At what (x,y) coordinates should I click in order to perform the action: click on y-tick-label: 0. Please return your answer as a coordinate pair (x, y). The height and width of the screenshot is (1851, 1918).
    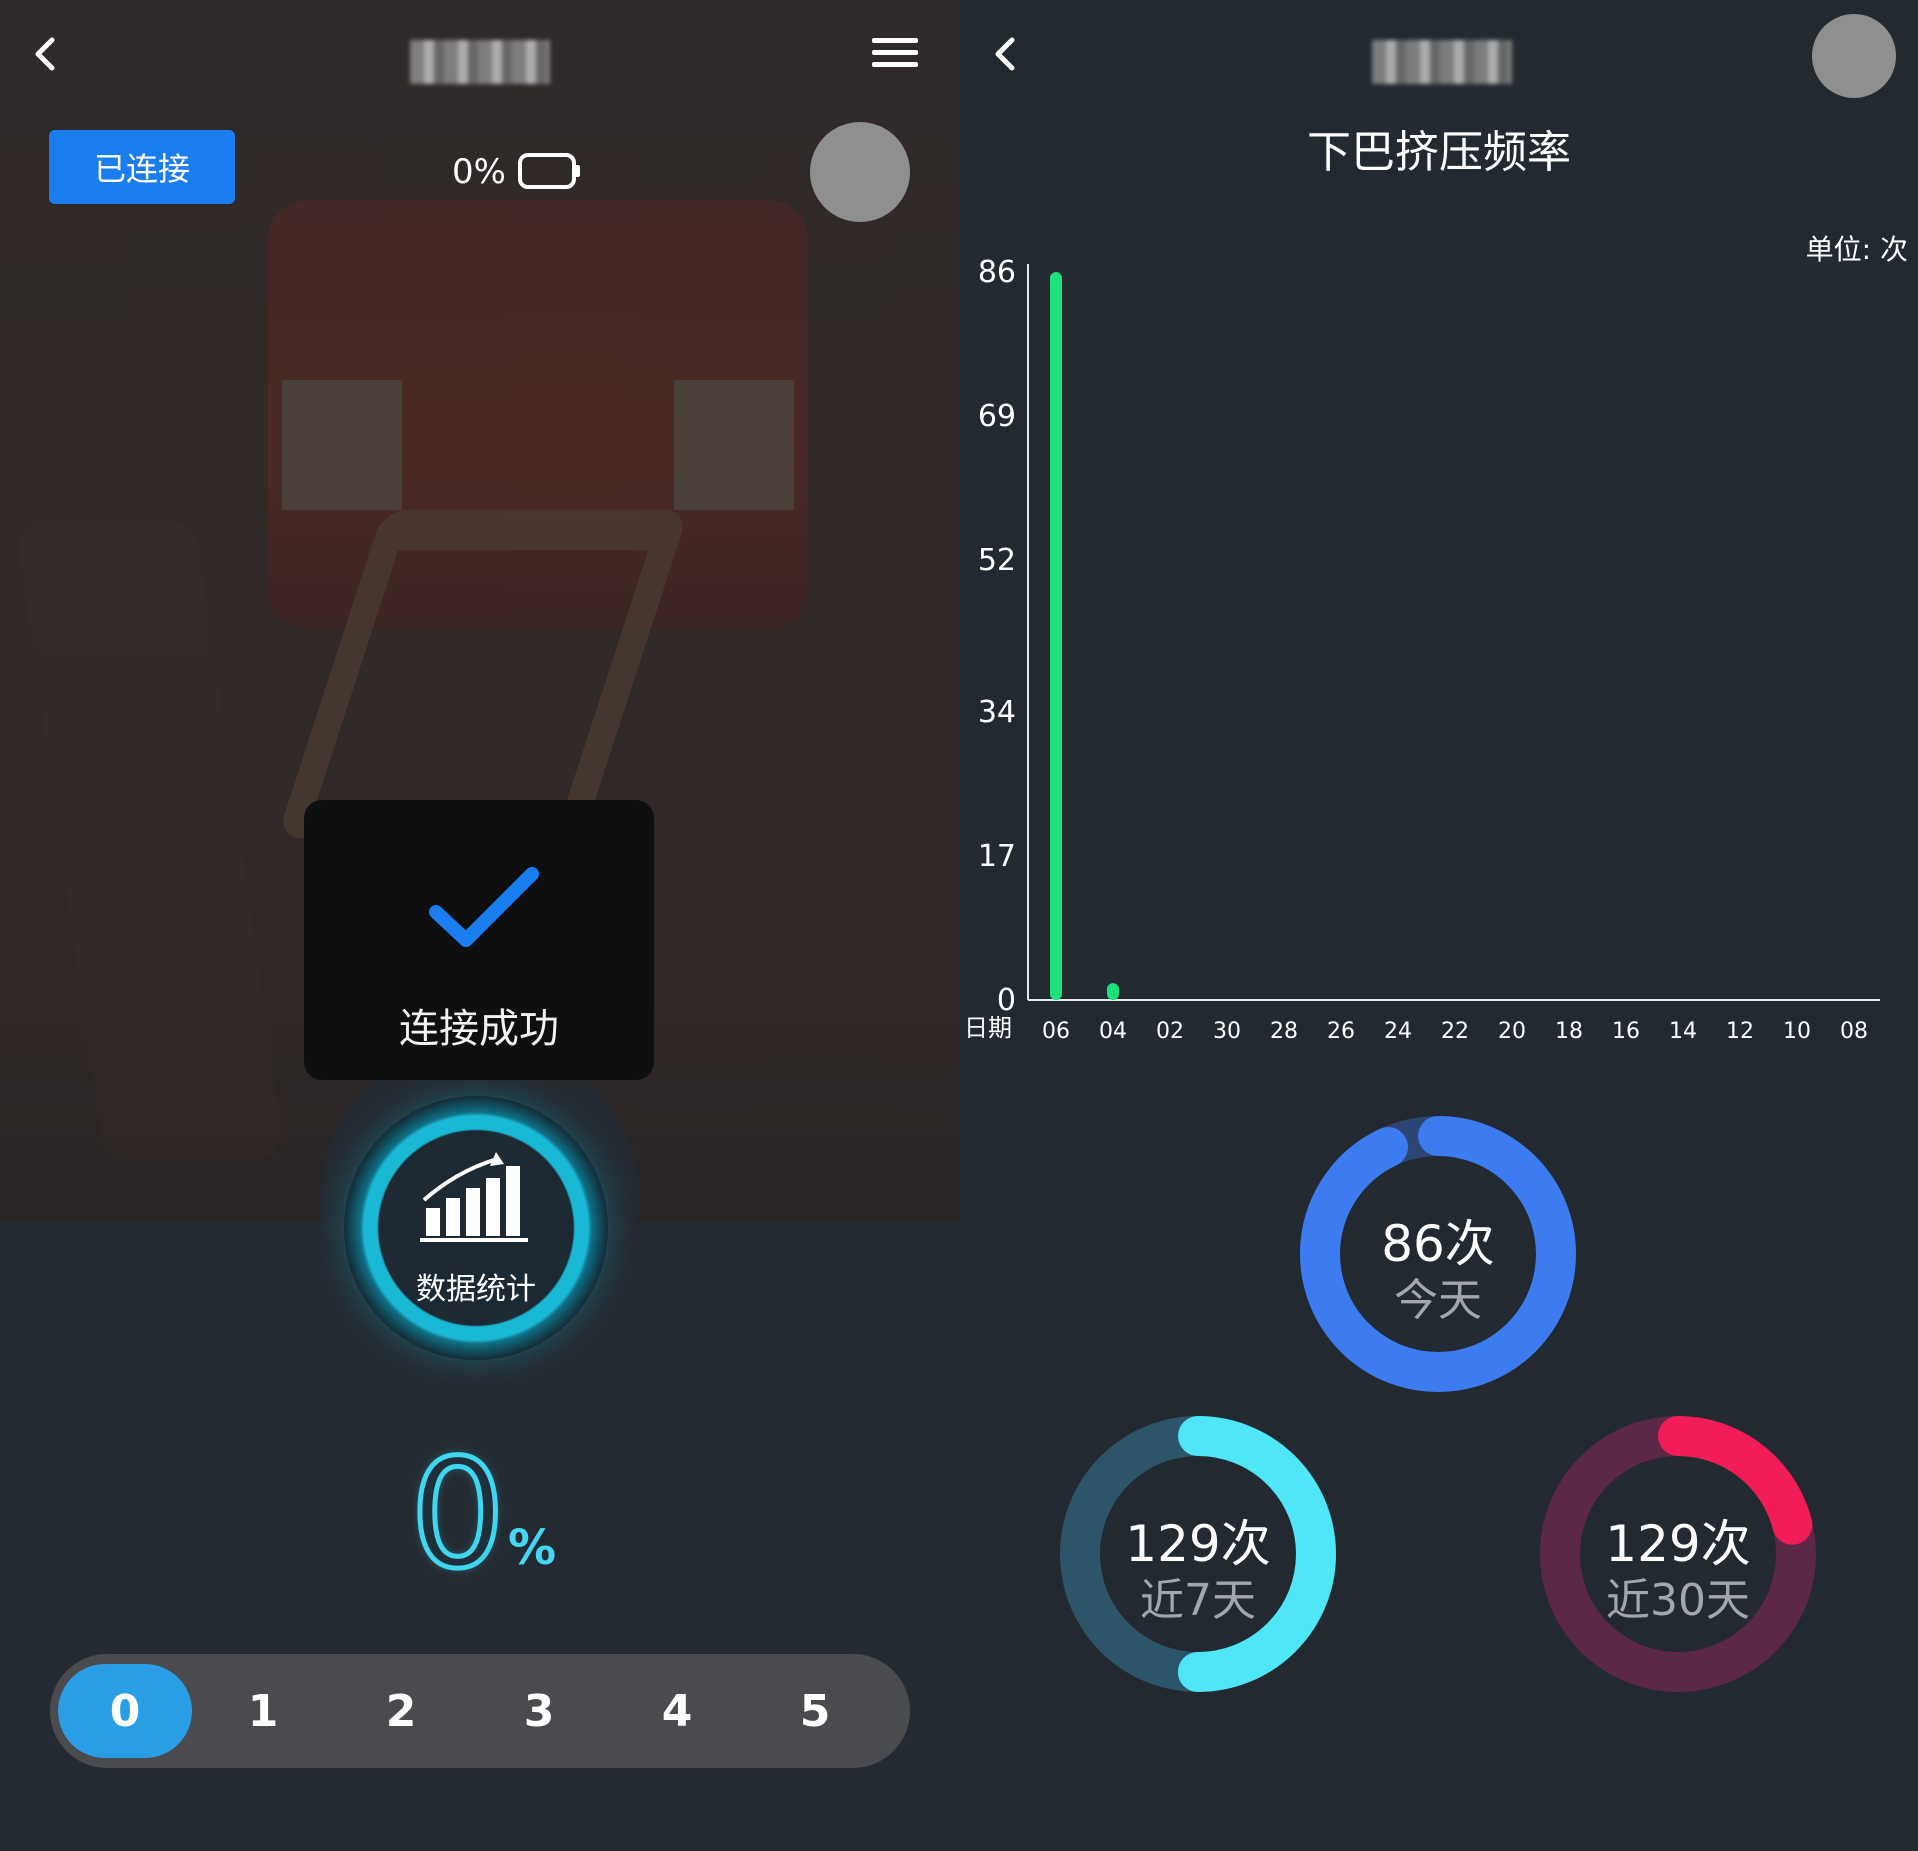
    Looking at the image, I should click on (1006, 1000).